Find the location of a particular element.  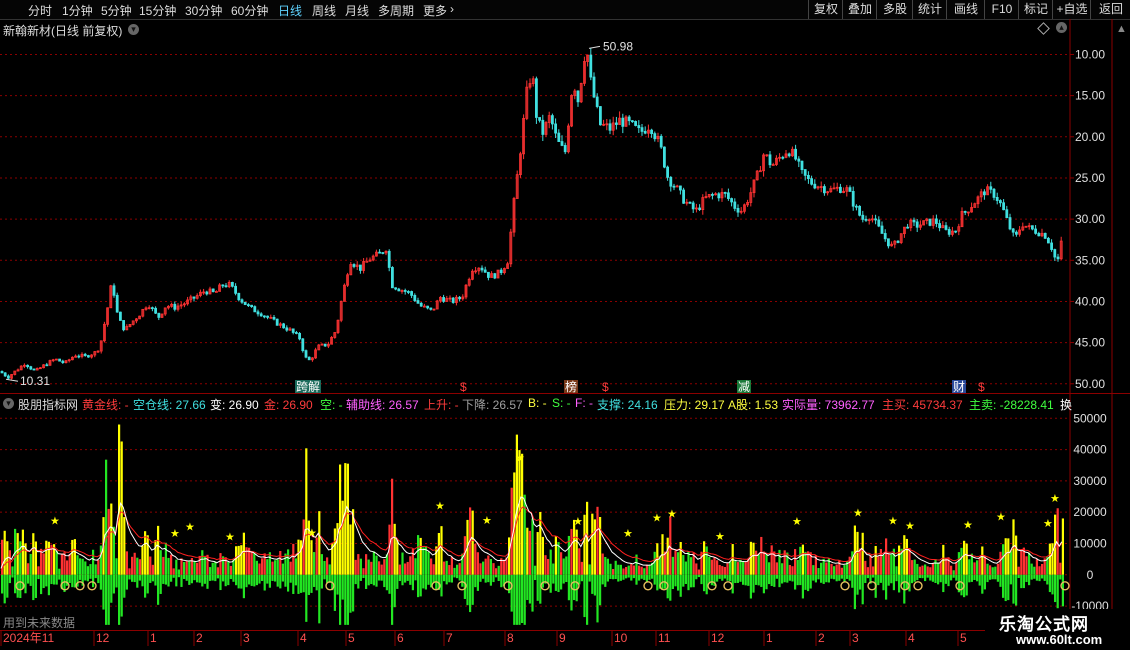

indicator-item-13: A股: 1.53 is located at coordinates (753, 405).